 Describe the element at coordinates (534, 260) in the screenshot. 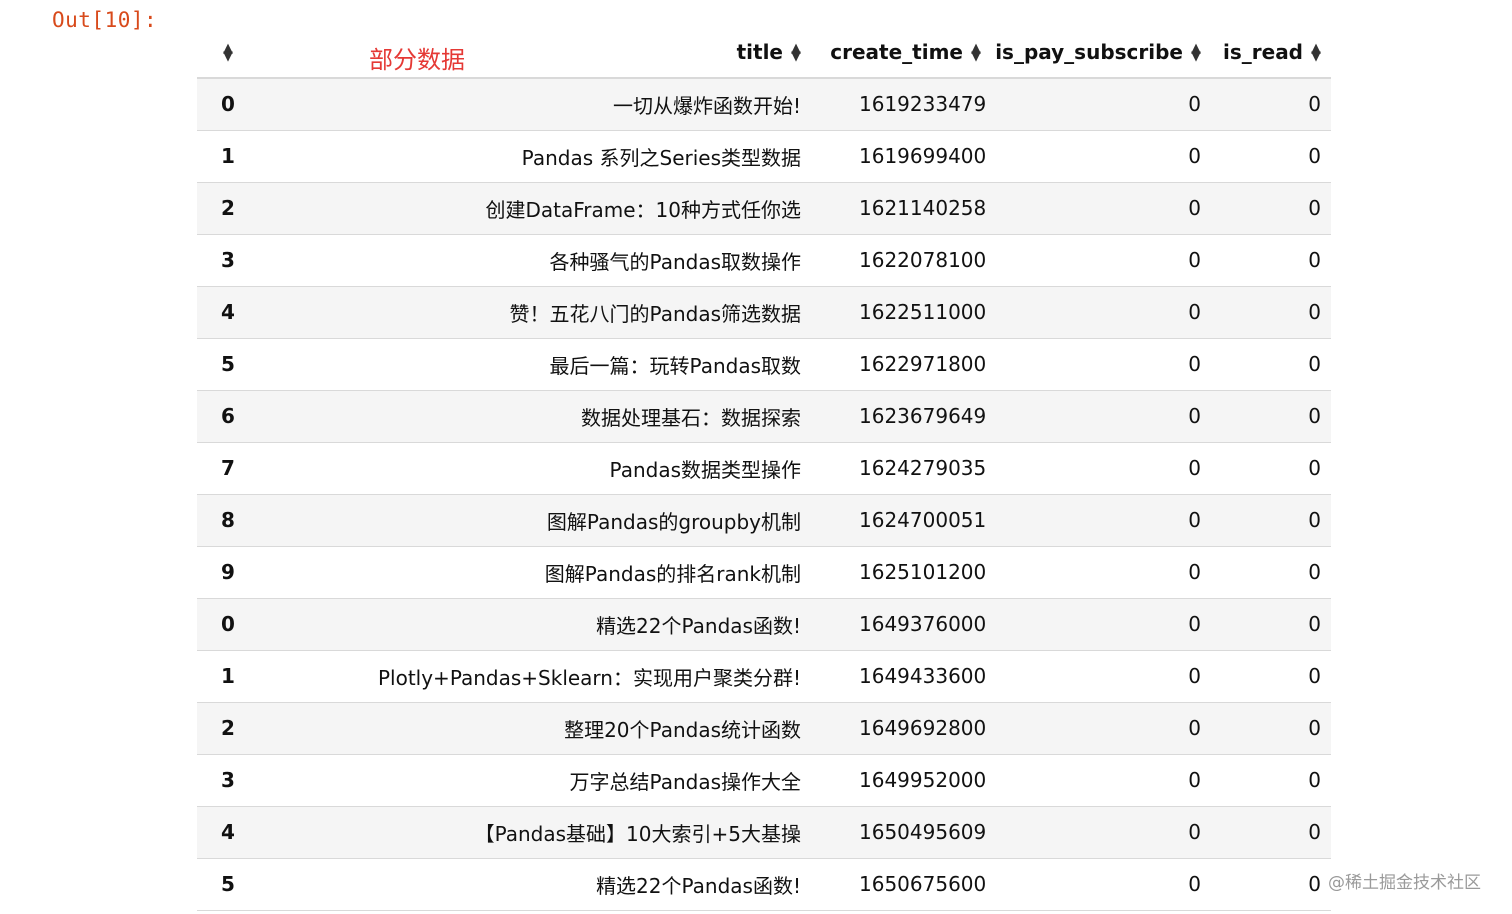

I see `cell-title: 各种骚气的Pandas取数操作` at that location.